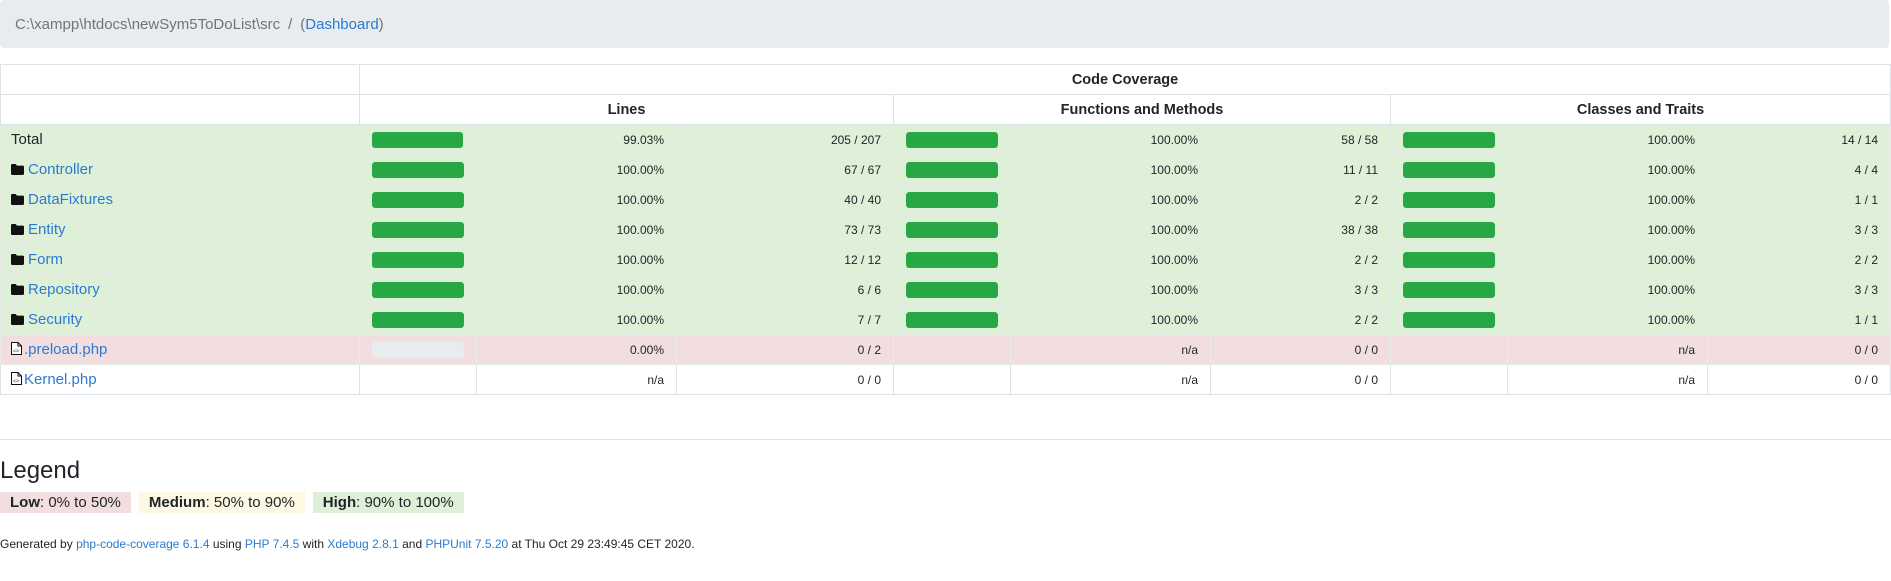 This screenshot has height=581, width=1891. I want to click on footer-xdebug-link: Xdebug 2.8.1, so click(362, 544).